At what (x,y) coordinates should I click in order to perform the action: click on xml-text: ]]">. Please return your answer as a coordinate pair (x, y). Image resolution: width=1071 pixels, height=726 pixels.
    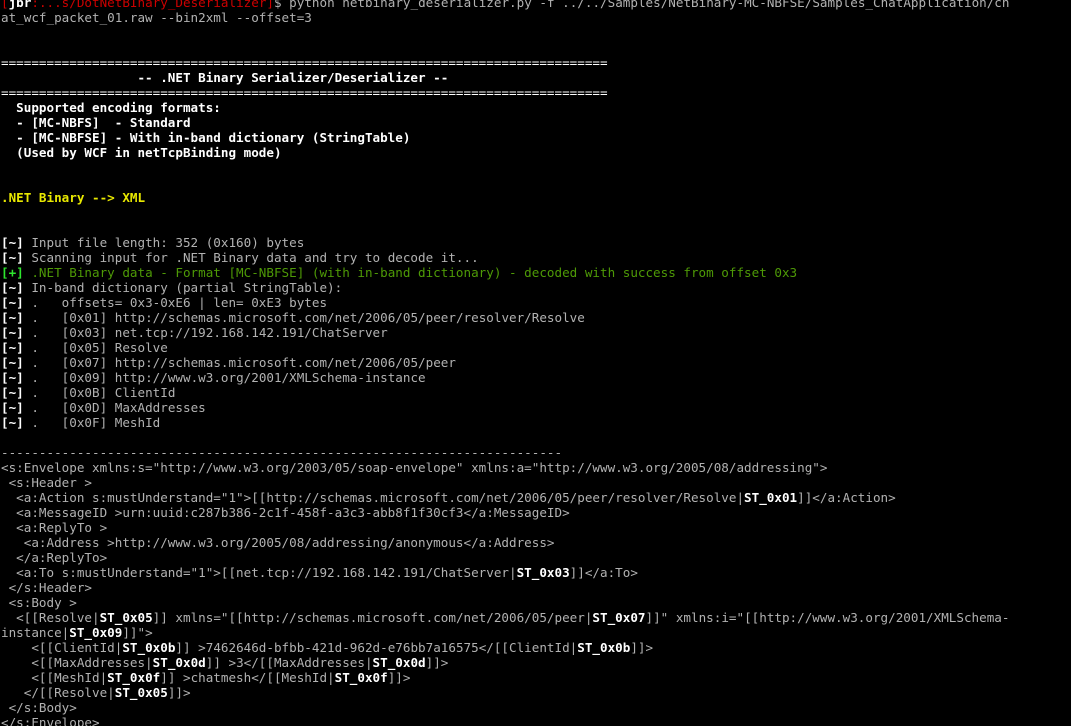
    Looking at the image, I should click on (137, 632).